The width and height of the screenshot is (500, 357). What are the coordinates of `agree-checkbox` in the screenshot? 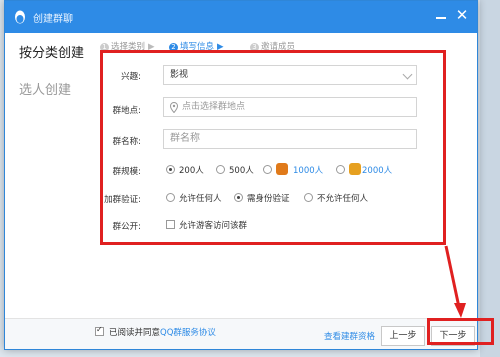 It's located at (99, 330).